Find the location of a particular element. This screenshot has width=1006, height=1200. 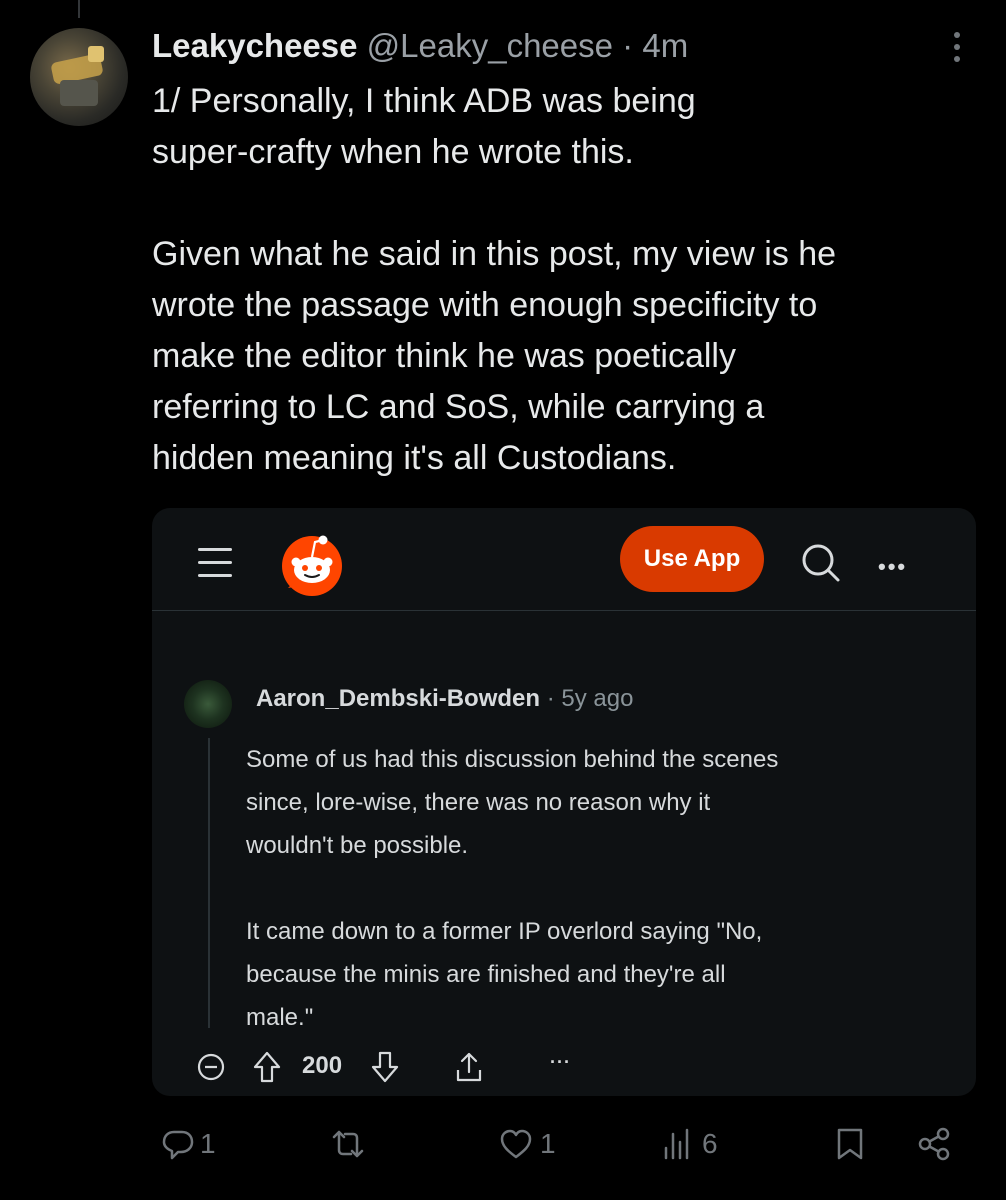

vote-count: 200 is located at coordinates (322, 1065).